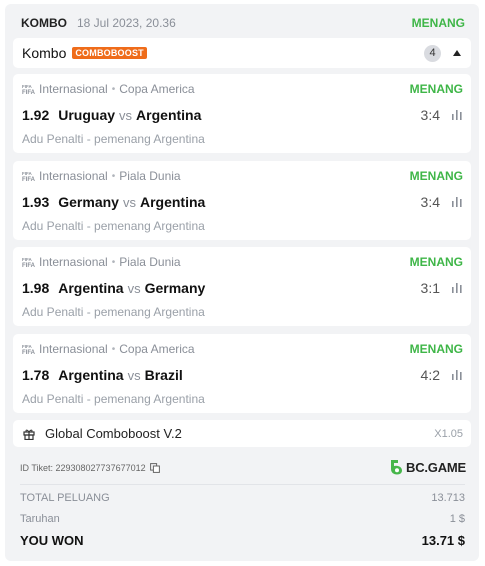  Describe the element at coordinates (438, 23) in the screenshot. I see `bet-status: MENANG` at that location.